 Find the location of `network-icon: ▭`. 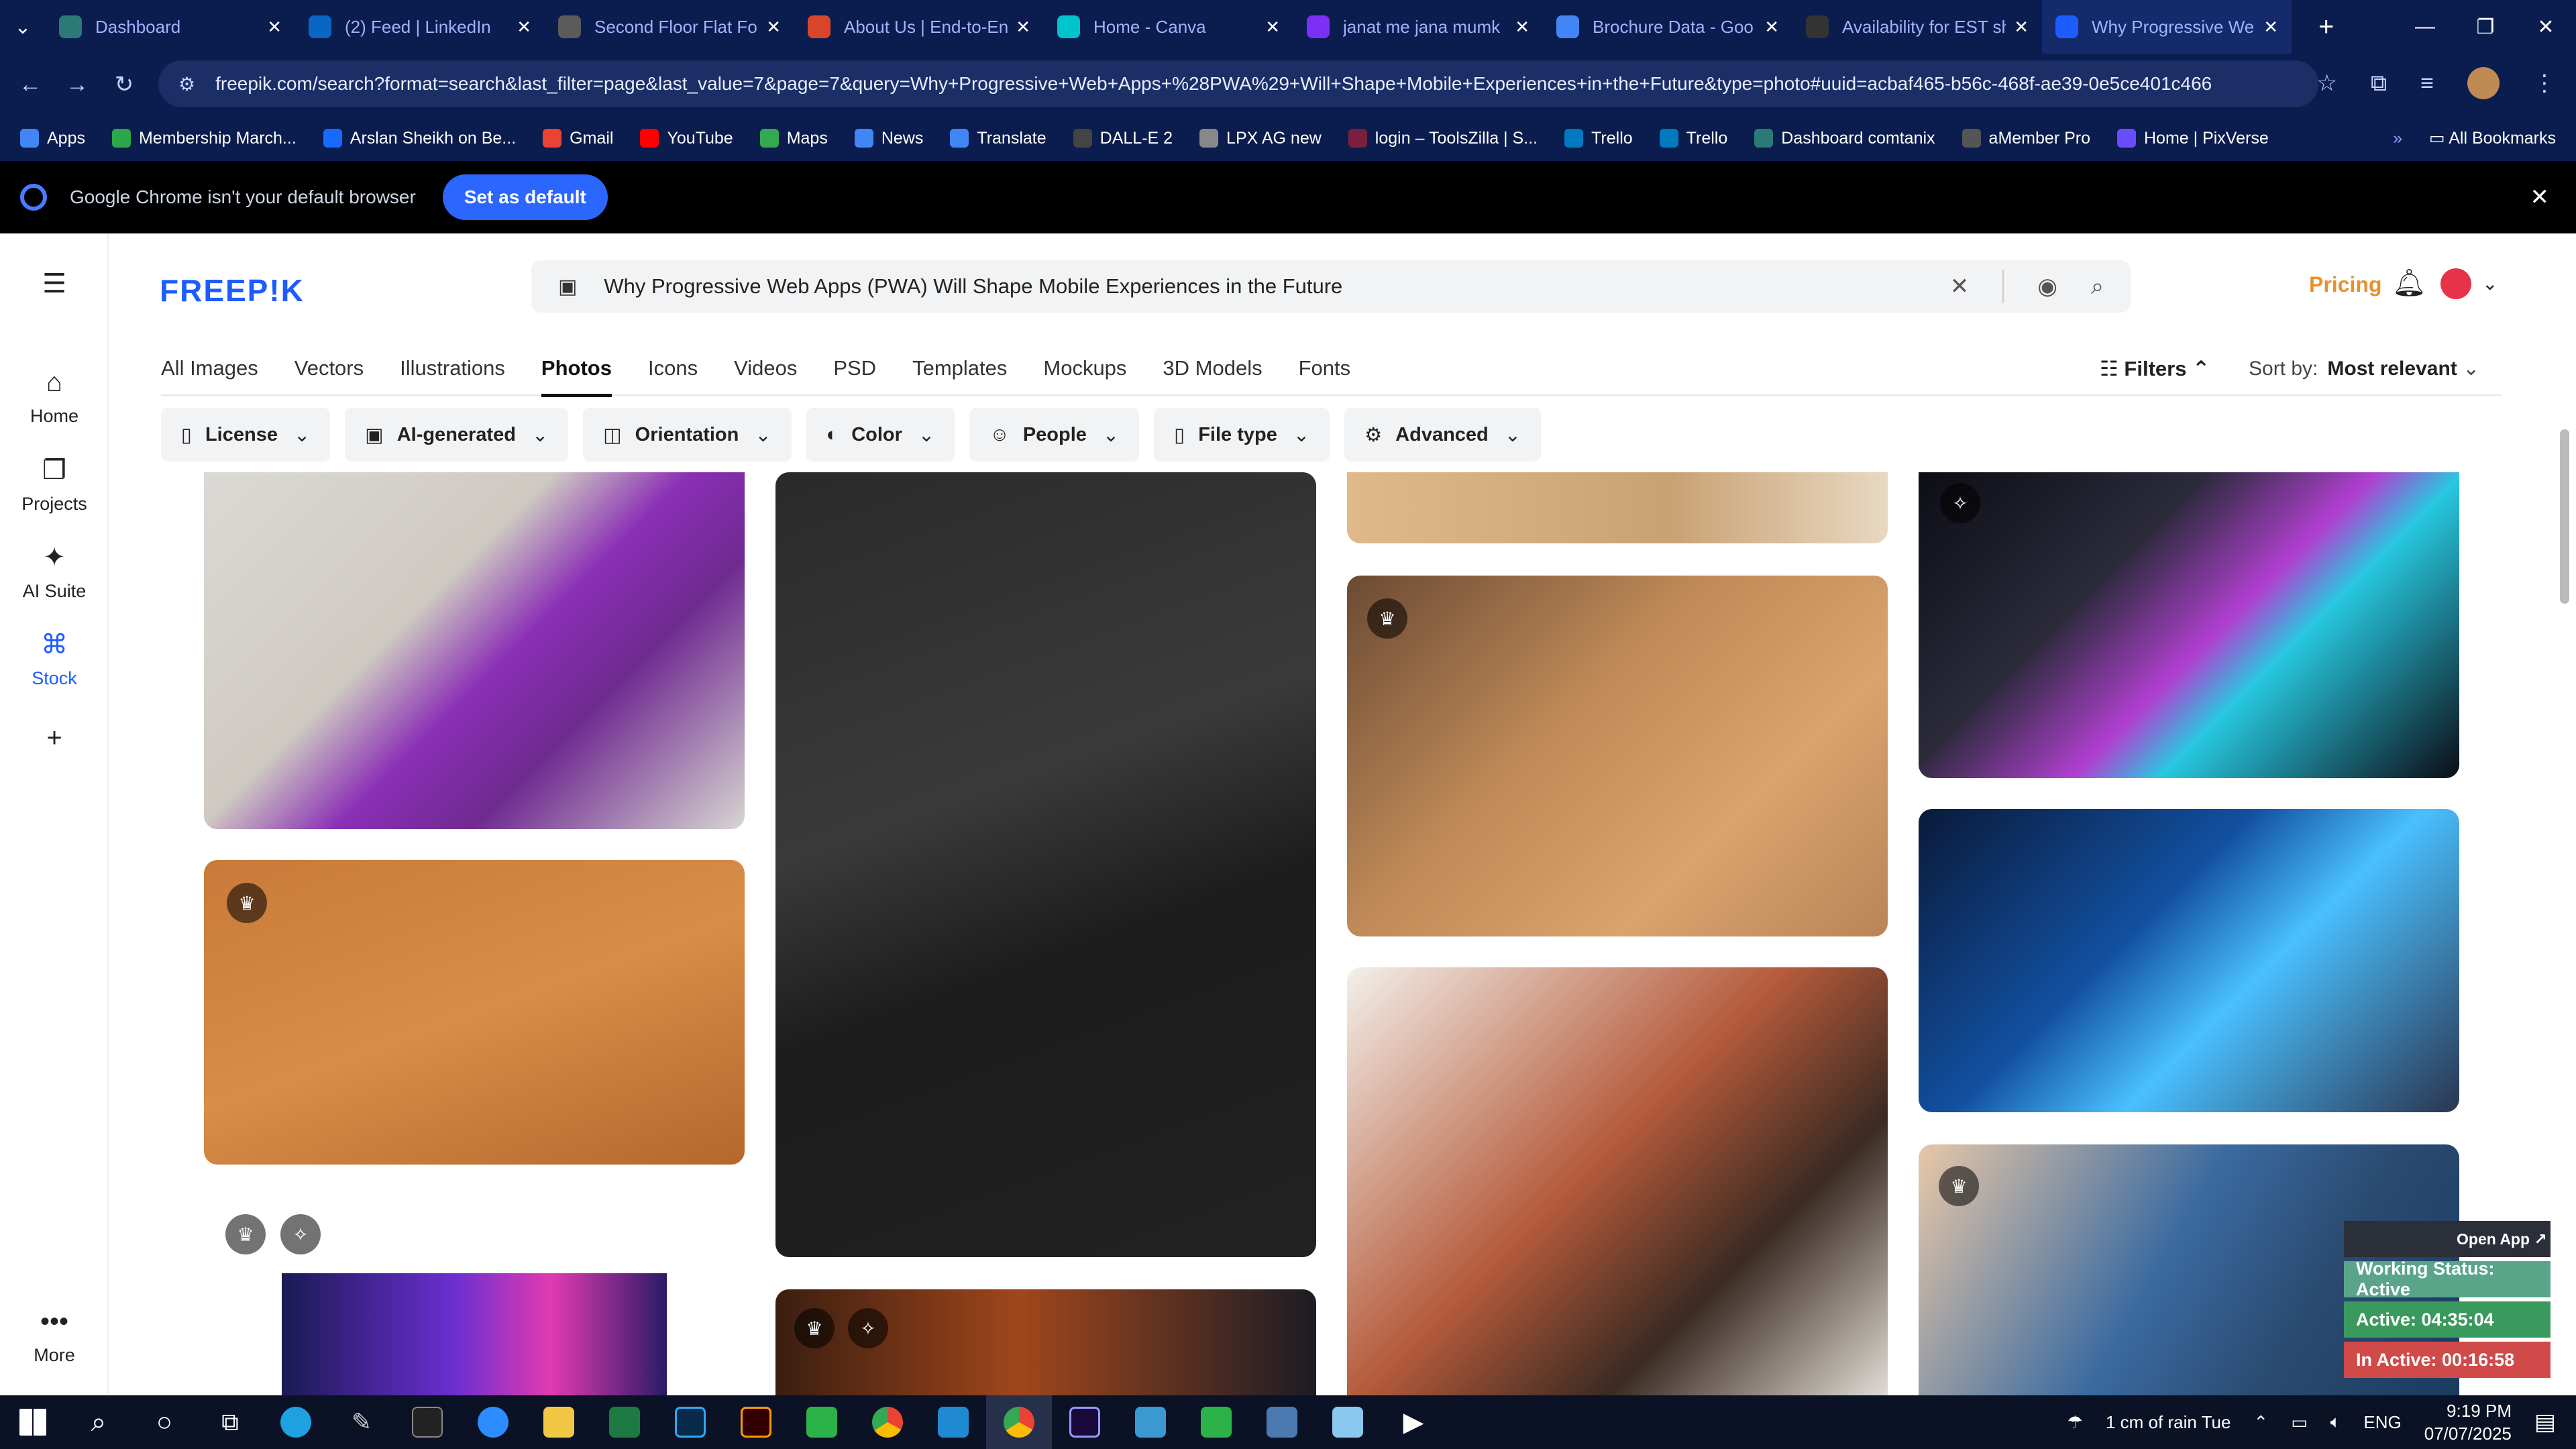

network-icon: ▭ is located at coordinates (2299, 1422).